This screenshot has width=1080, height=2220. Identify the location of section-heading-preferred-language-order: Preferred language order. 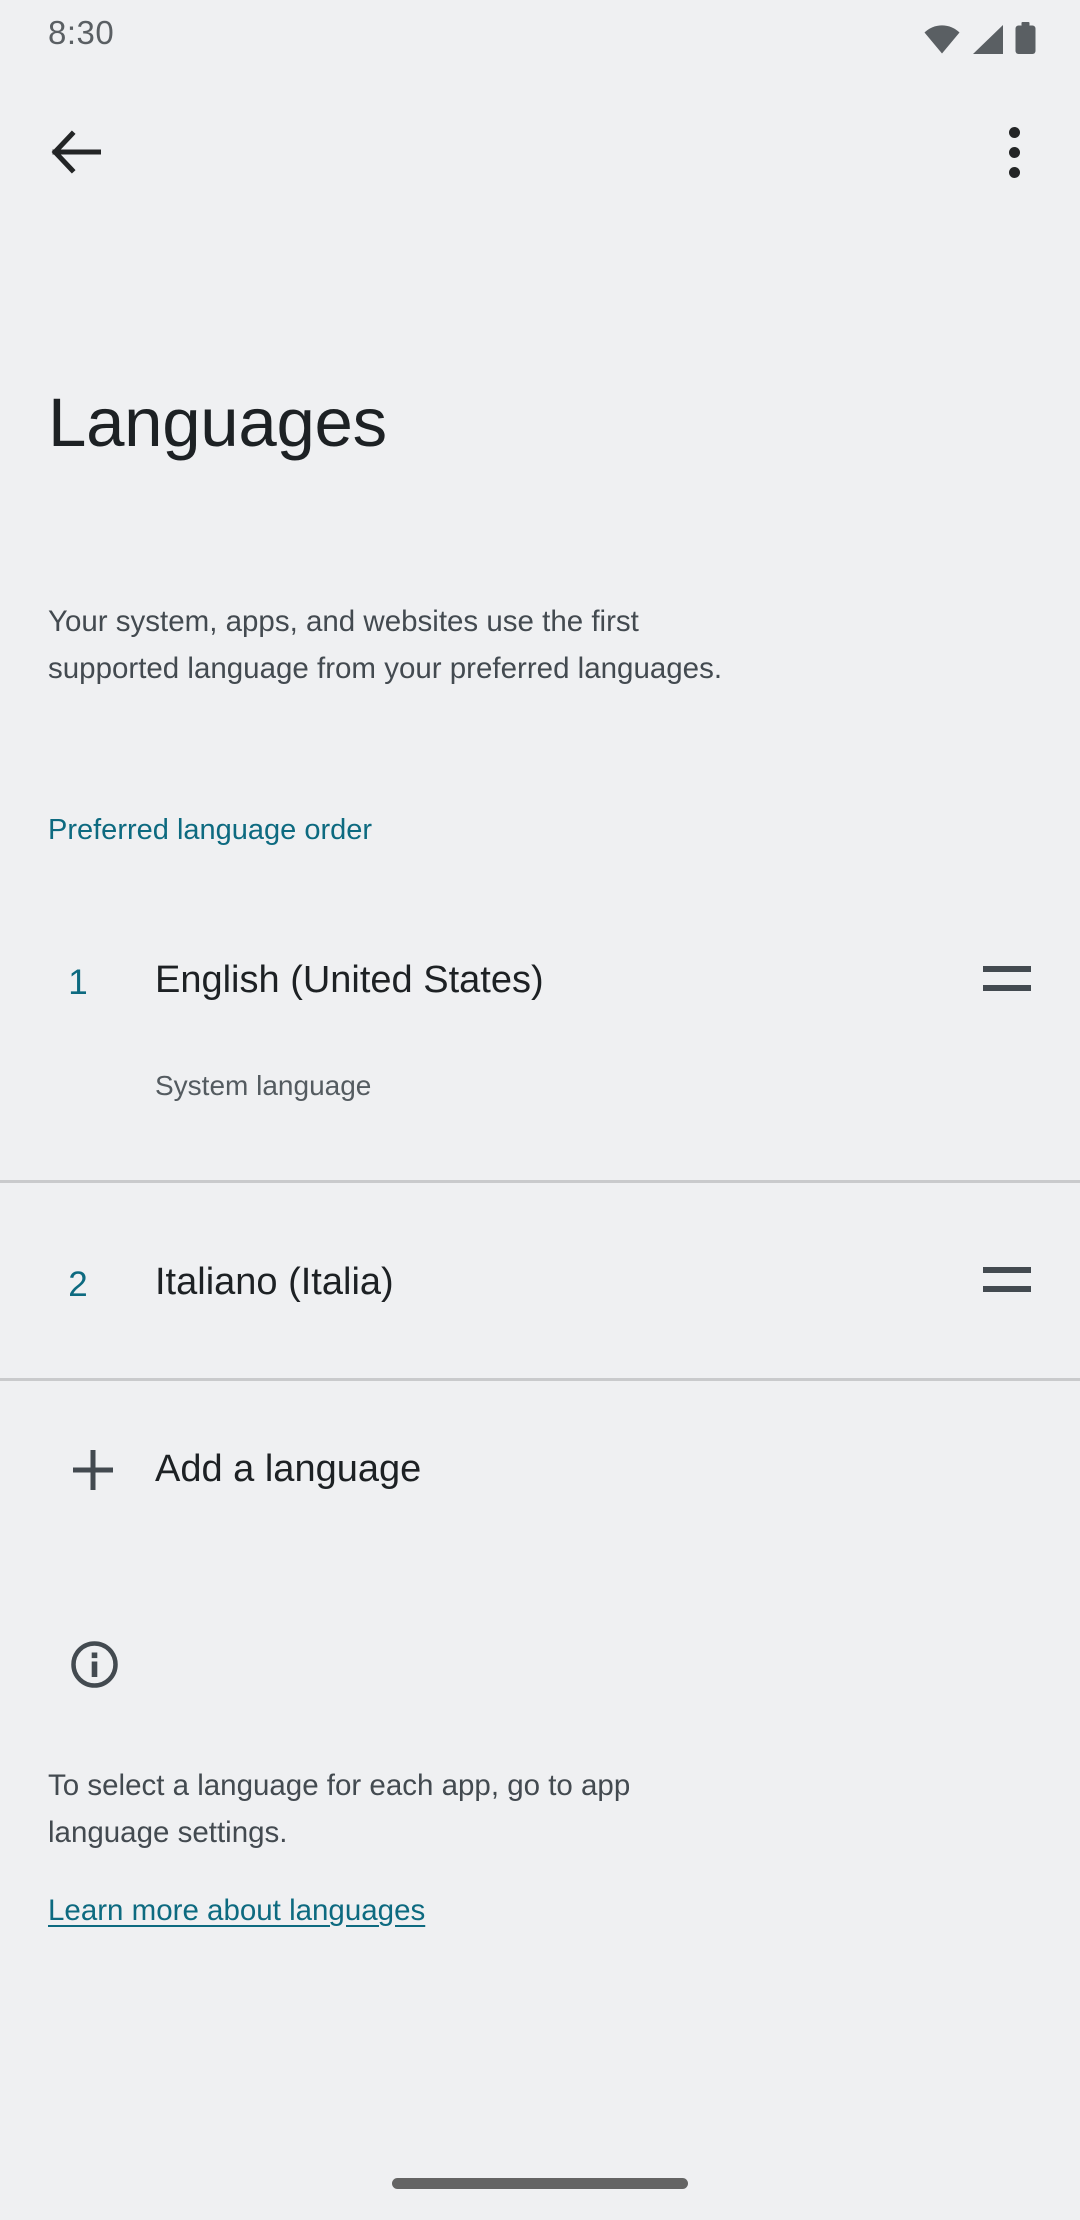
(210, 830).